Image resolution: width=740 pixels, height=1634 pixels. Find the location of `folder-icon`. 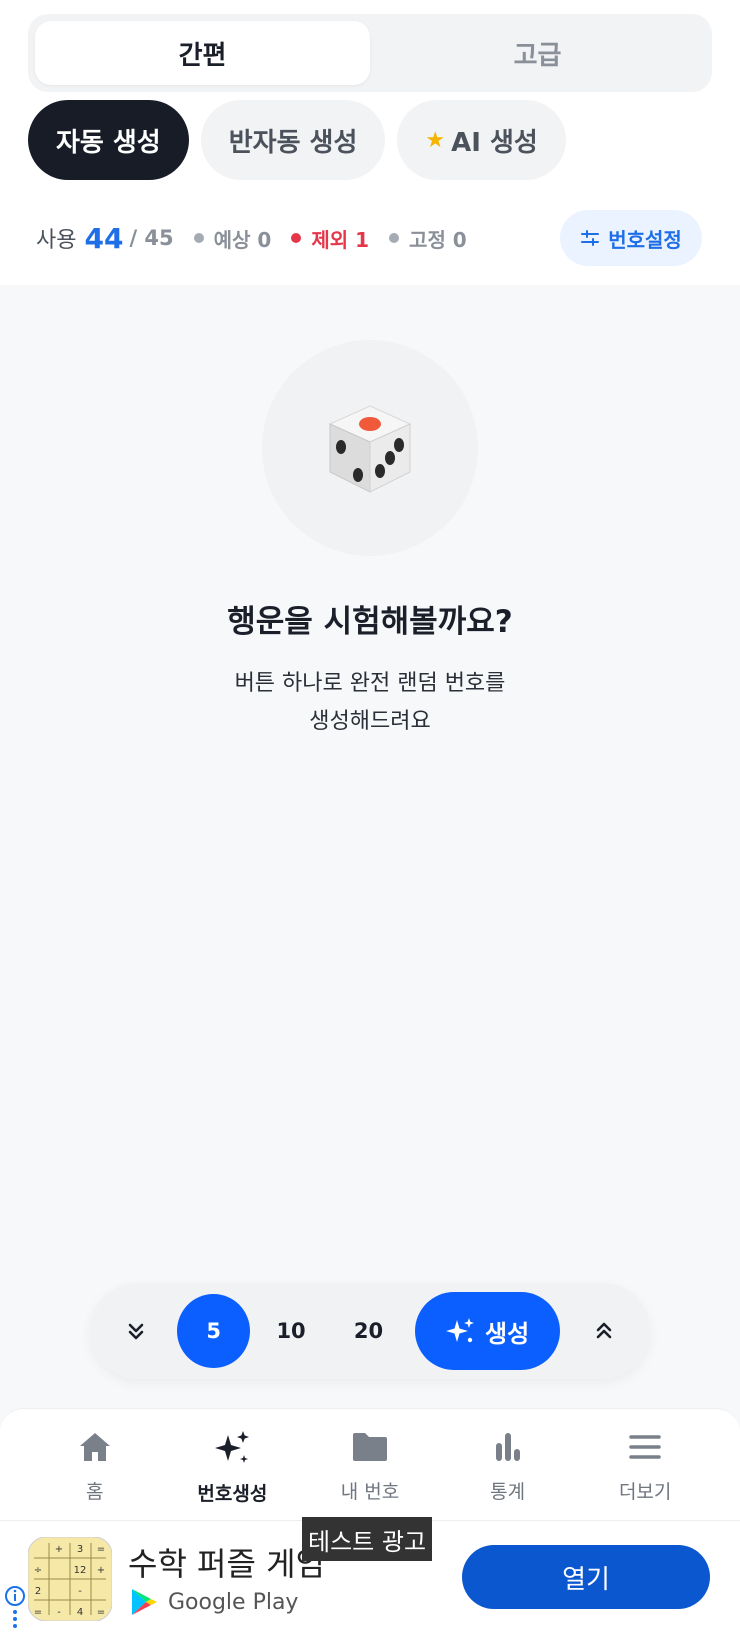

folder-icon is located at coordinates (369, 1447).